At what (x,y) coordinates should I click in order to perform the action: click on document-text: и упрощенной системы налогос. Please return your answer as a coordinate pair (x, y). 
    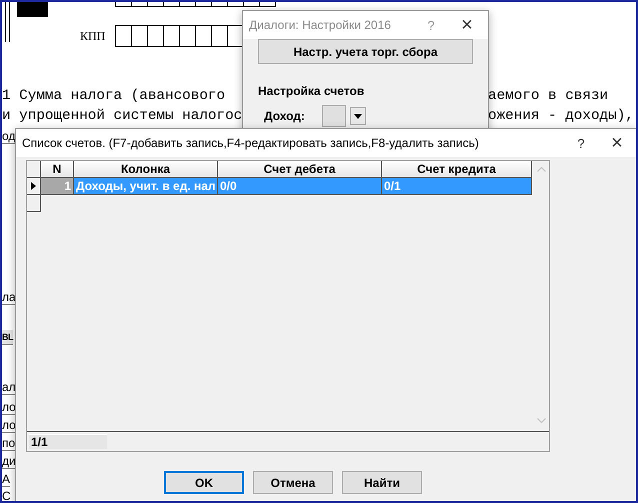
    Looking at the image, I should click on (122, 116).